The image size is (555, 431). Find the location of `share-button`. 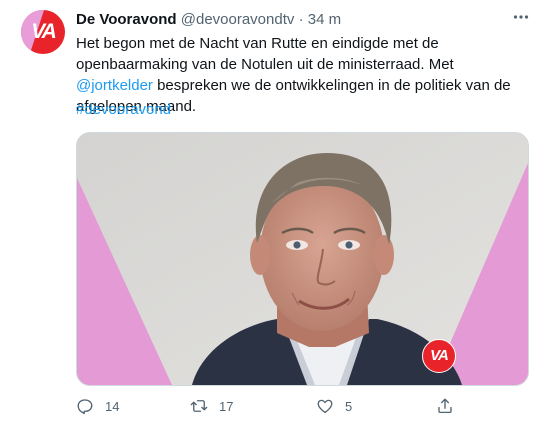

share-button is located at coordinates (445, 406).